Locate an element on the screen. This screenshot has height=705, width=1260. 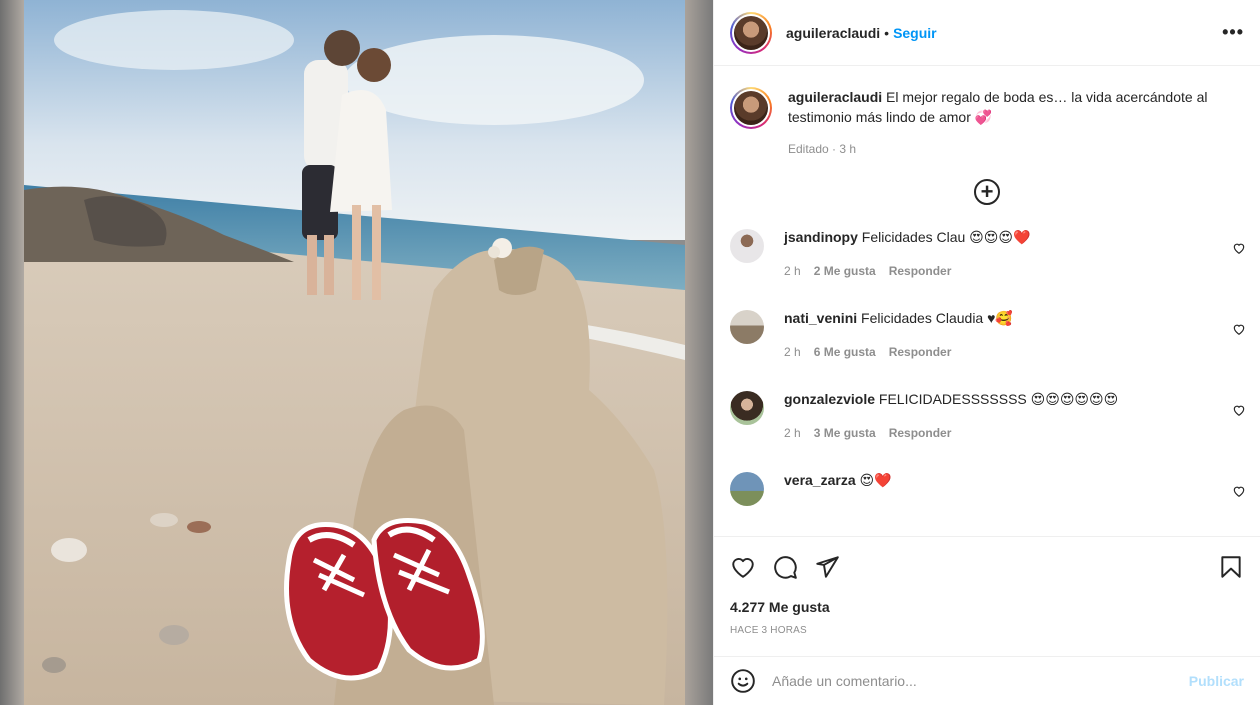
more-options-icon: ••• is located at coordinates (1233, 32).